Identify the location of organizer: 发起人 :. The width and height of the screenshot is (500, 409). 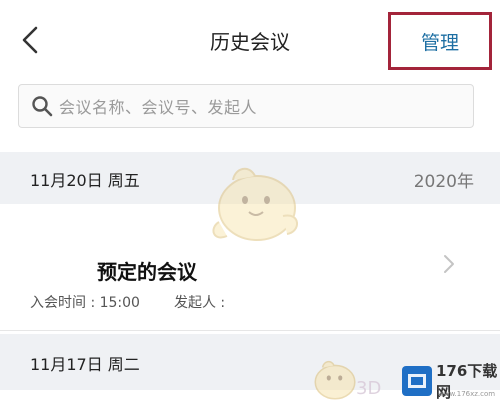
(199, 303).